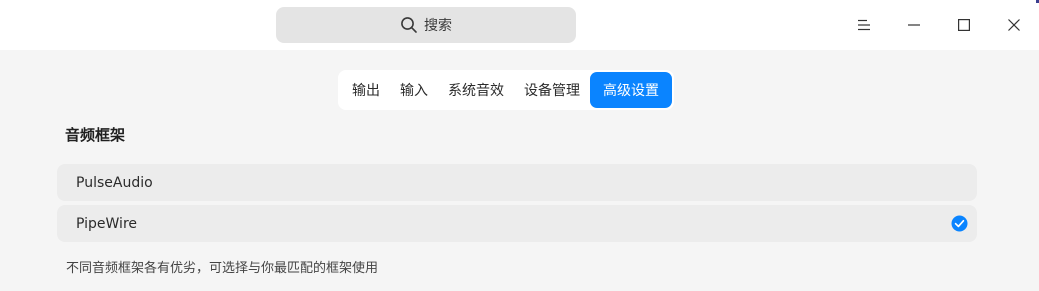 This screenshot has width=1039, height=291. Describe the element at coordinates (95, 135) in the screenshot. I see `section-title: 音频框架` at that location.